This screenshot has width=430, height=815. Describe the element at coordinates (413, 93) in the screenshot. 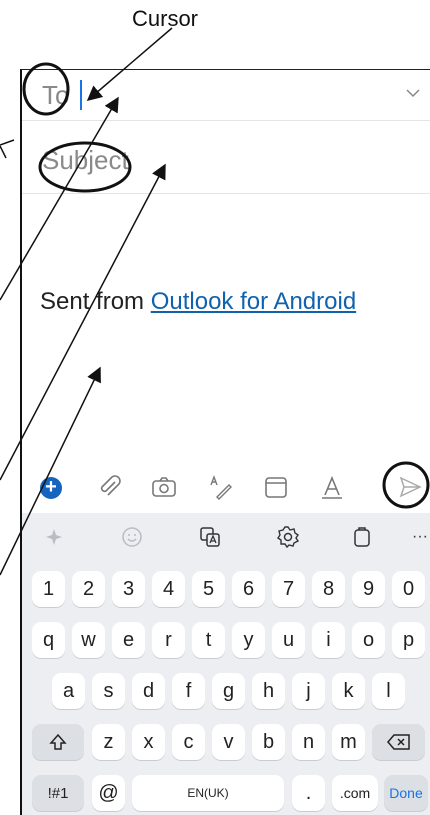

I see `chevron-down-icon` at that location.